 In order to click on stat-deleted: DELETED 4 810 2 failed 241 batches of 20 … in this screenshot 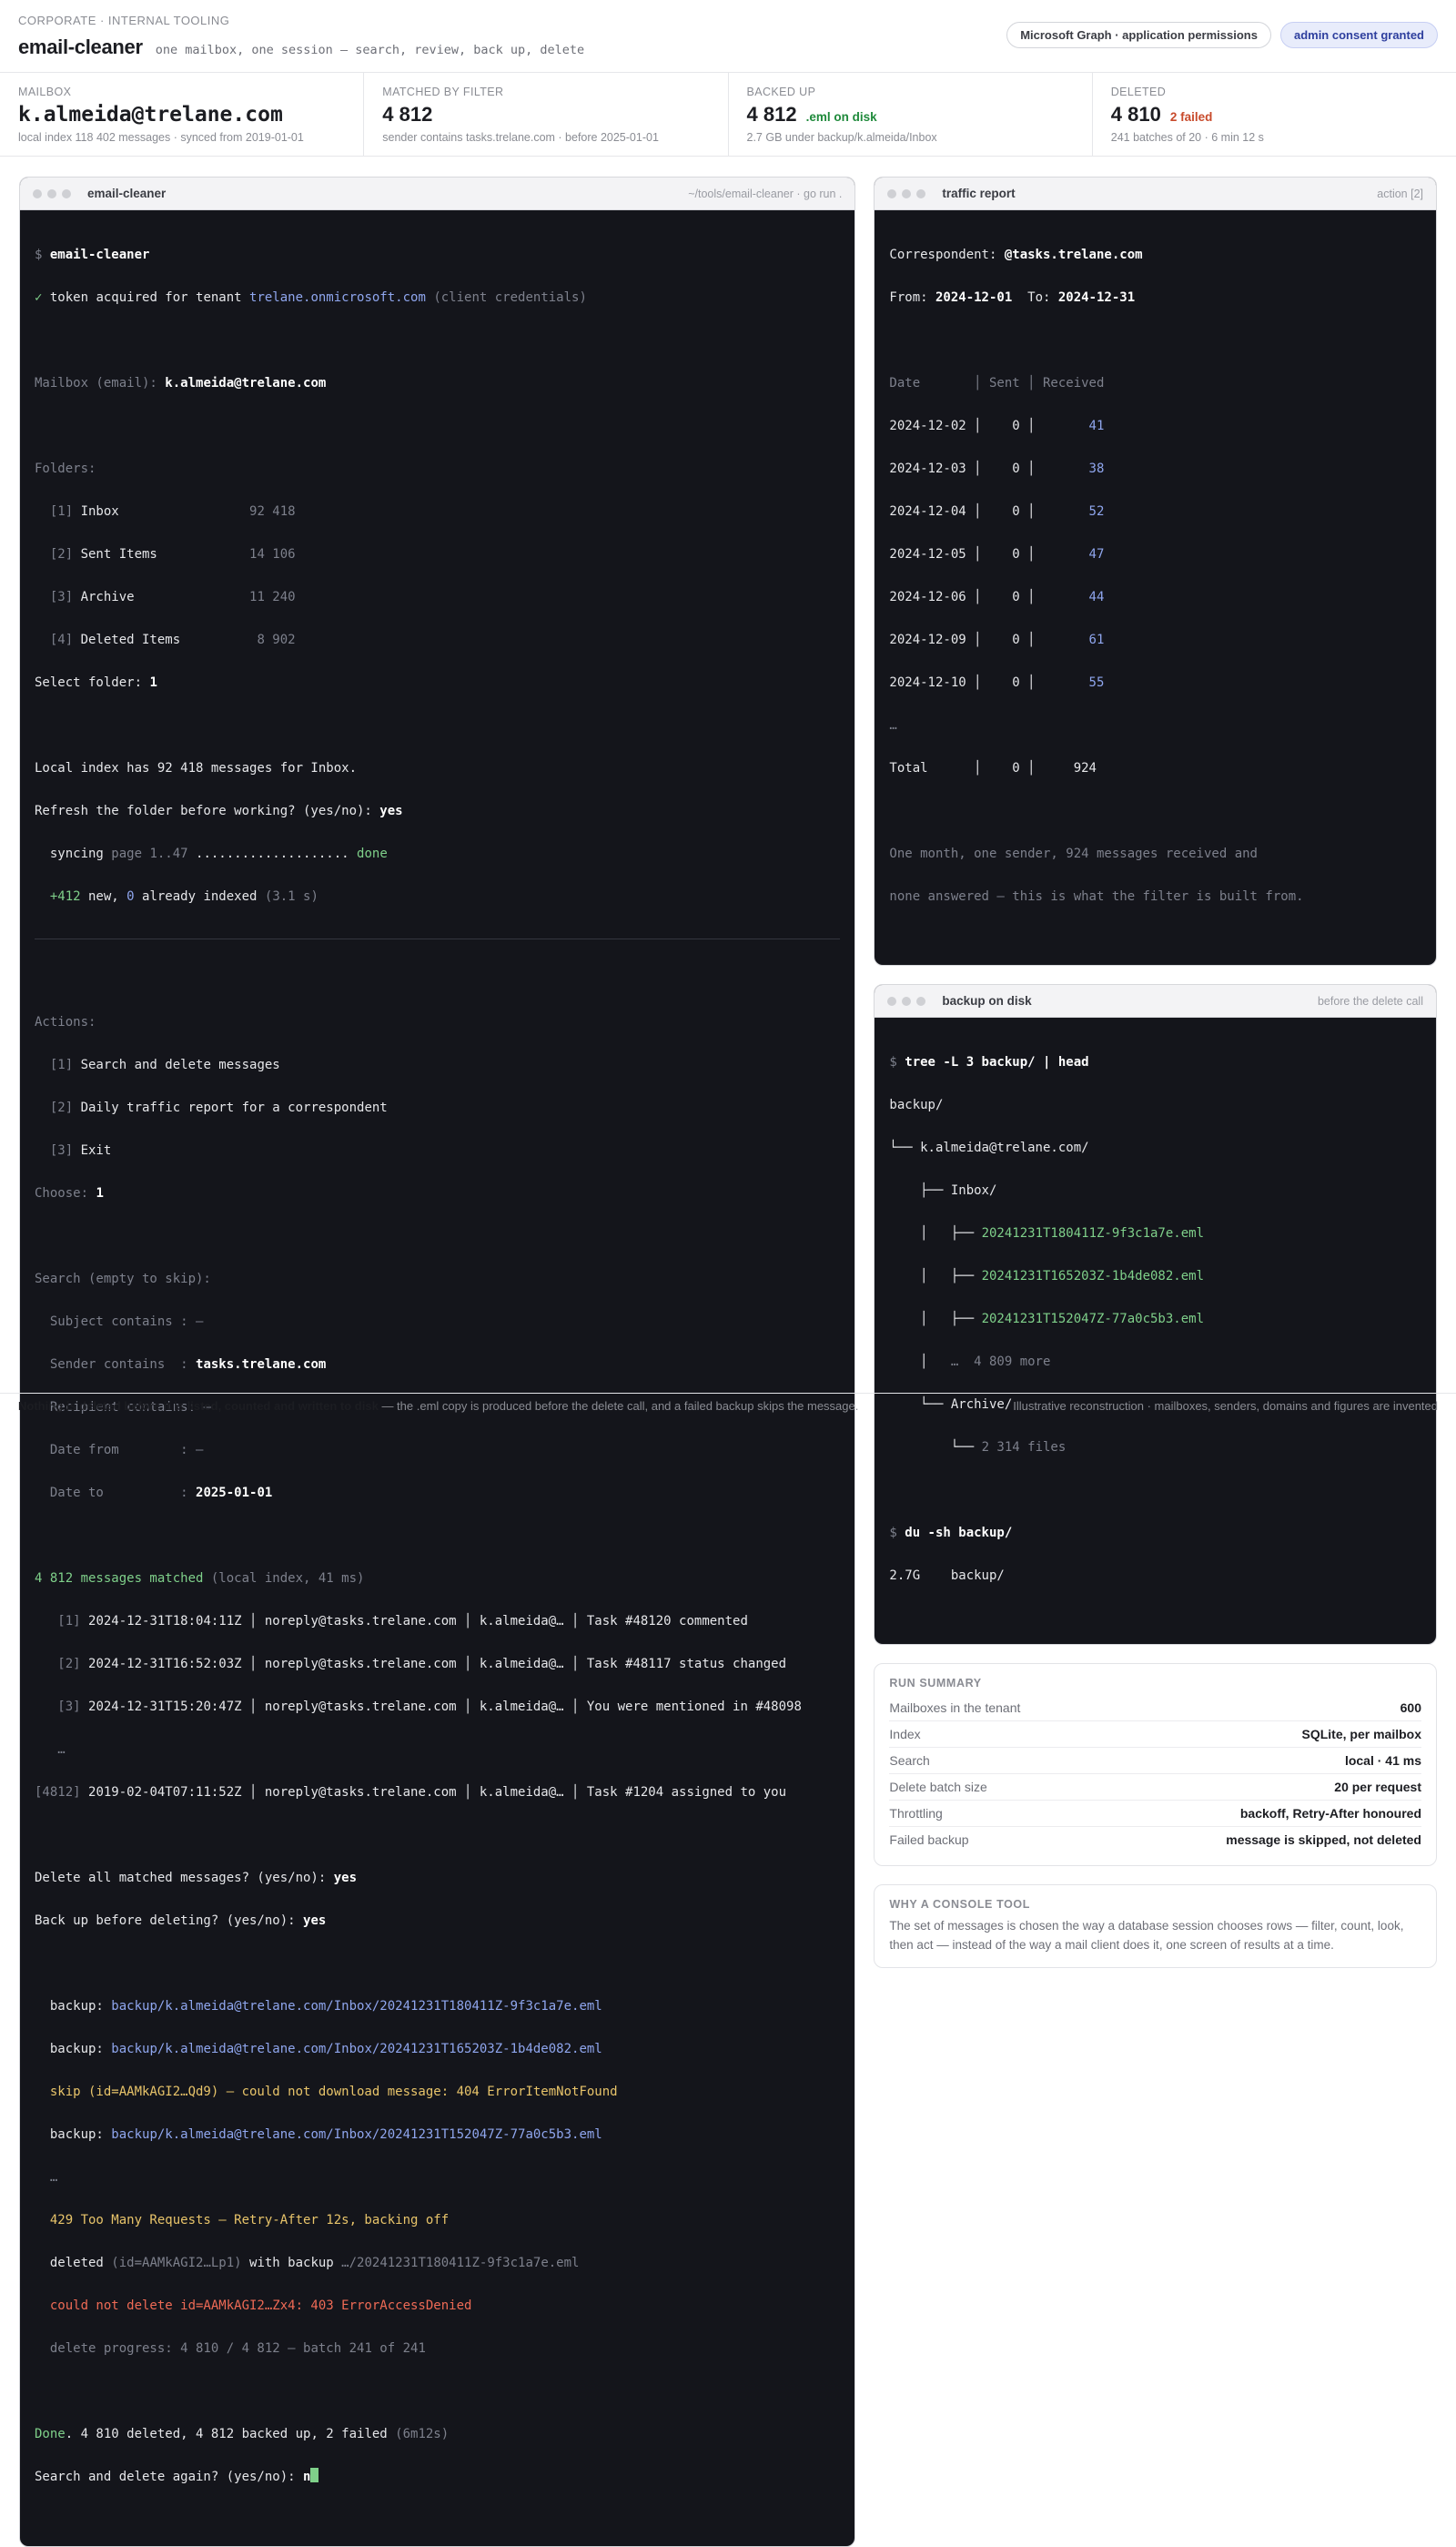, I will do `click(1275, 115)`.